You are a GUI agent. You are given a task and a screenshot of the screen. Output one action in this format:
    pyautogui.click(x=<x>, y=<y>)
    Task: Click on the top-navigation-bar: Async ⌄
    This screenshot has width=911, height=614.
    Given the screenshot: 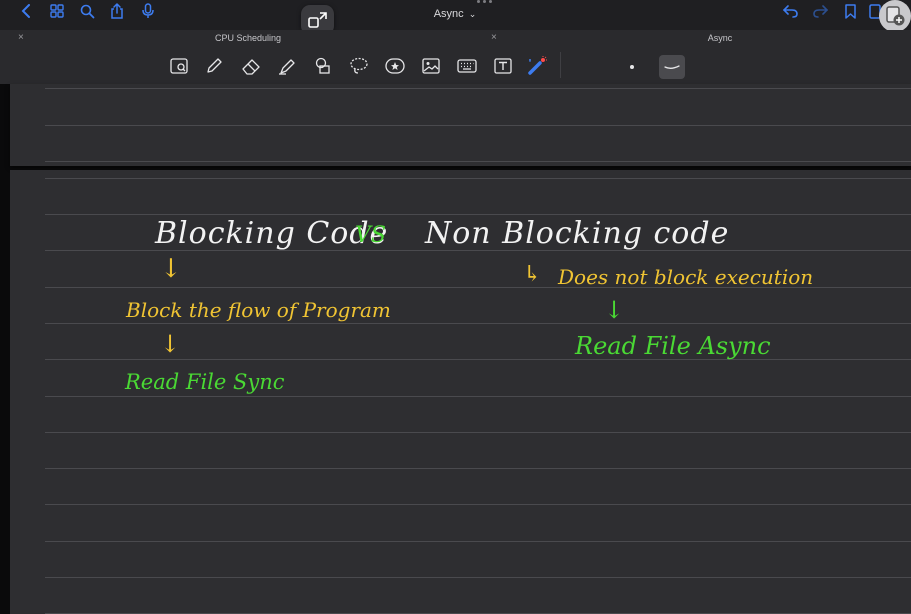 What is the action you would take?
    pyautogui.click(x=455, y=15)
    